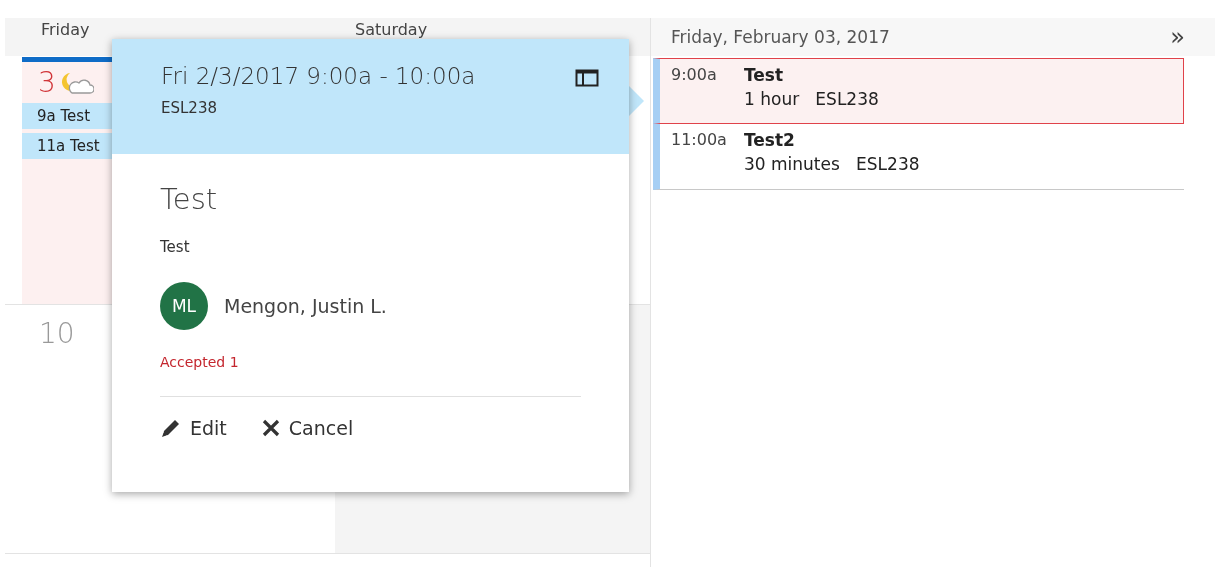 The height and width of the screenshot is (567, 1215). Describe the element at coordinates (193, 428) in the screenshot. I see `edit-button: Edit` at that location.